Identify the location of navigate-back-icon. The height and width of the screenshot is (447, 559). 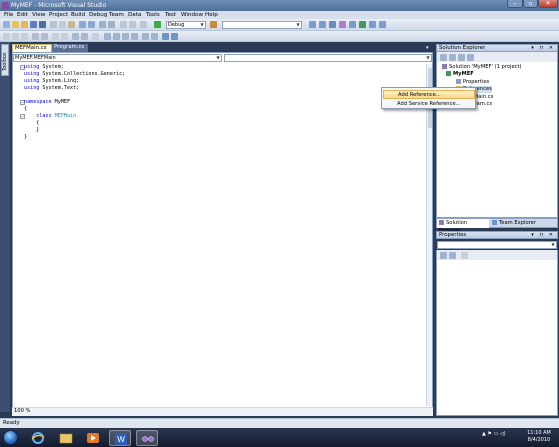
(102, 24).